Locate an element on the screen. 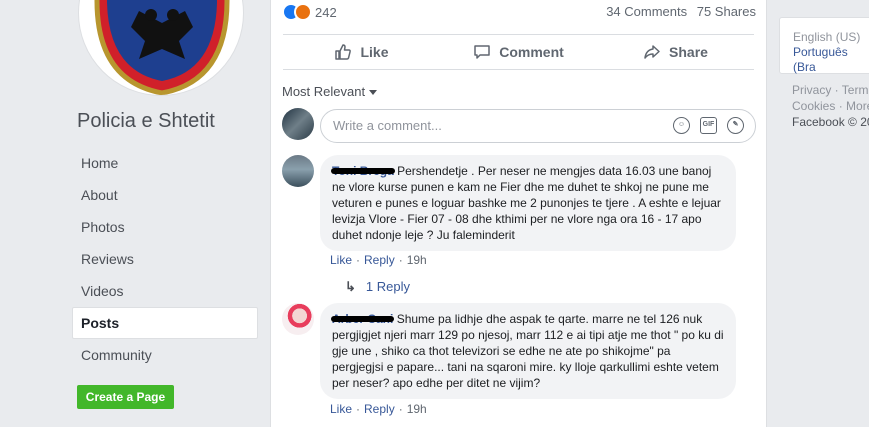 Image resolution: width=869 pixels, height=427 pixels. post-action-bar: Like Comment Share is located at coordinates (518, 52).